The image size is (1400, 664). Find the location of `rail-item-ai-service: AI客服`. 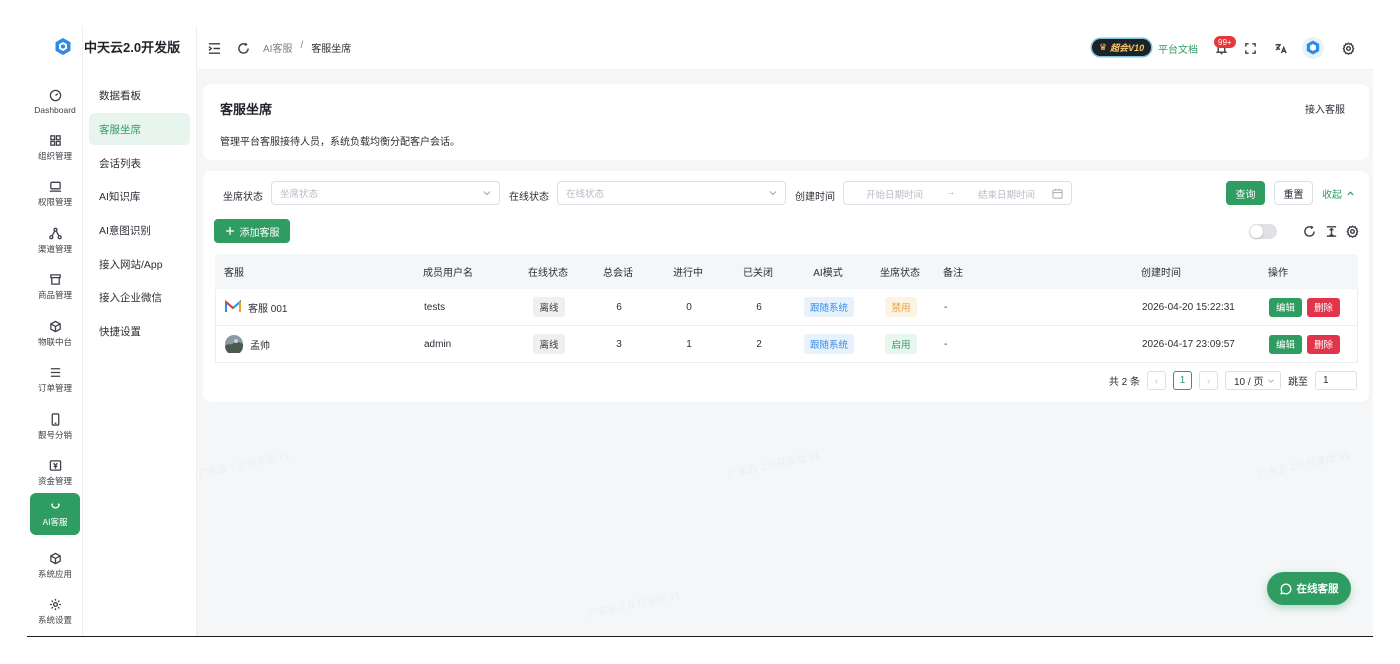

rail-item-ai-service: AI客服 is located at coordinates (55, 514).